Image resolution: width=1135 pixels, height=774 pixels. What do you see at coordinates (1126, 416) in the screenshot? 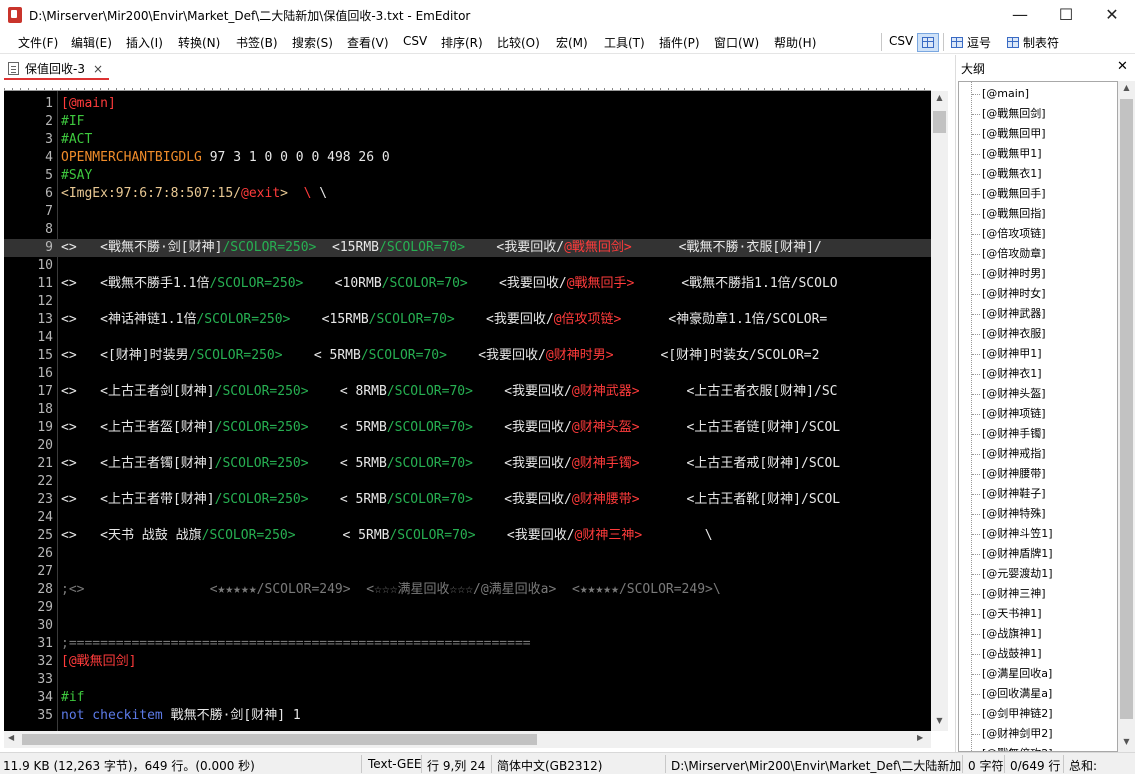
I see `outline-scrollbar: ▲ ▼` at bounding box center [1126, 416].